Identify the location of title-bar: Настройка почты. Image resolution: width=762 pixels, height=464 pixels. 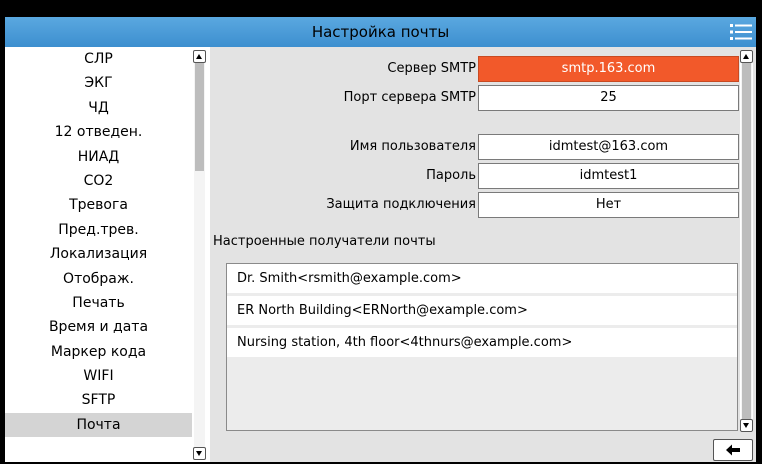
(380, 32).